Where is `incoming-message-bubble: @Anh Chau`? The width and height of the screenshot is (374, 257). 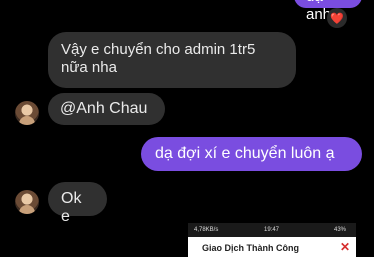 incoming-message-bubble: @Anh Chau is located at coordinates (106, 109).